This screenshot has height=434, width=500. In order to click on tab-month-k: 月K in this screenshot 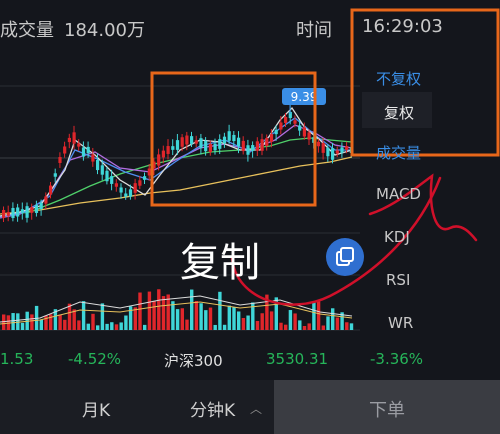, I will do `click(96, 408)`.